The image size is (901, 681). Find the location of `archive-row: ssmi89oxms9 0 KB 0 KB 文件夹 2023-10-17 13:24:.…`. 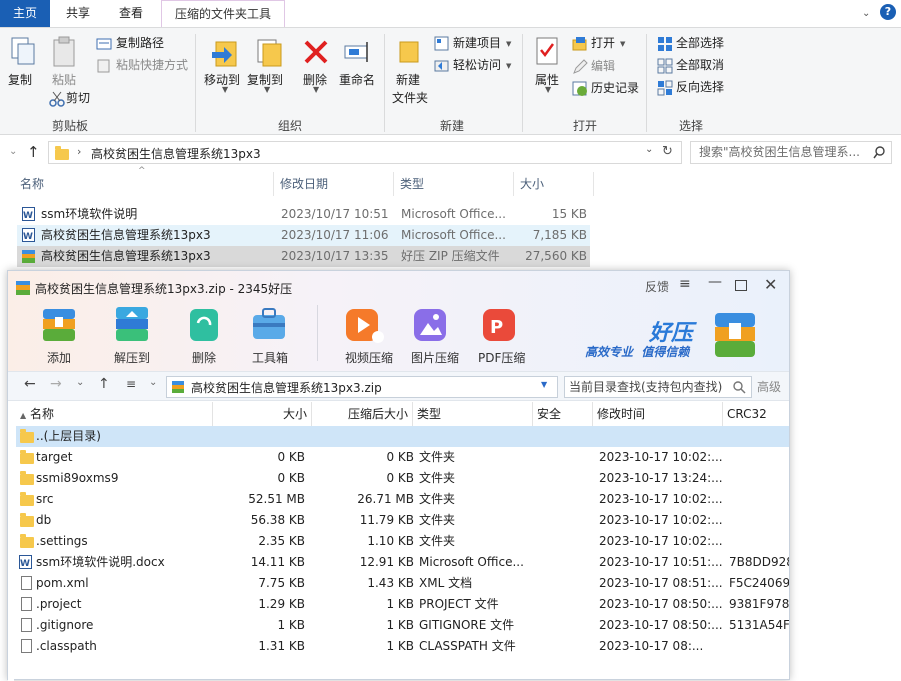

archive-row: ssmi89oxms9 0 KB 0 KB 文件夹 2023-10-17 13:24:.… is located at coordinates (402, 478).